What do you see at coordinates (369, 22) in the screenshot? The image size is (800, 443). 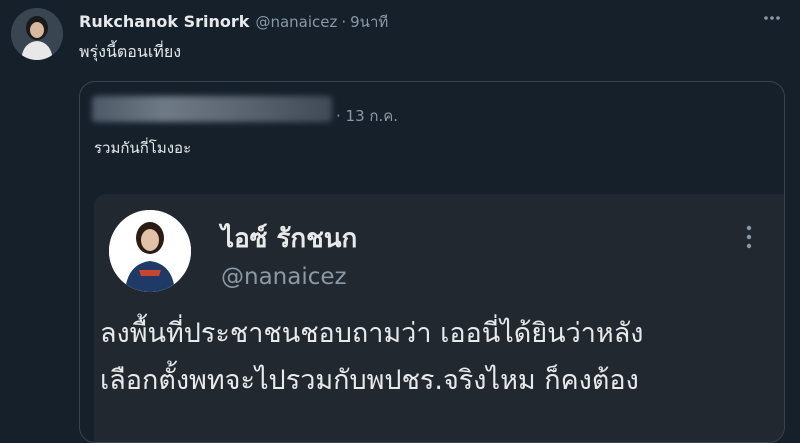 I see `tweet-timestamp: 9นาที` at bounding box center [369, 22].